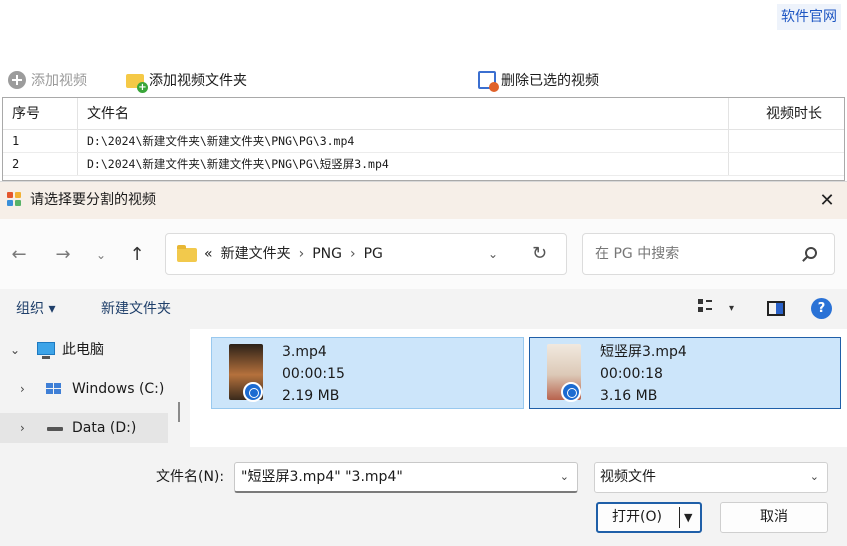  Describe the element at coordinates (403, 113) in the screenshot. I see `header-filename: 文件名` at that location.